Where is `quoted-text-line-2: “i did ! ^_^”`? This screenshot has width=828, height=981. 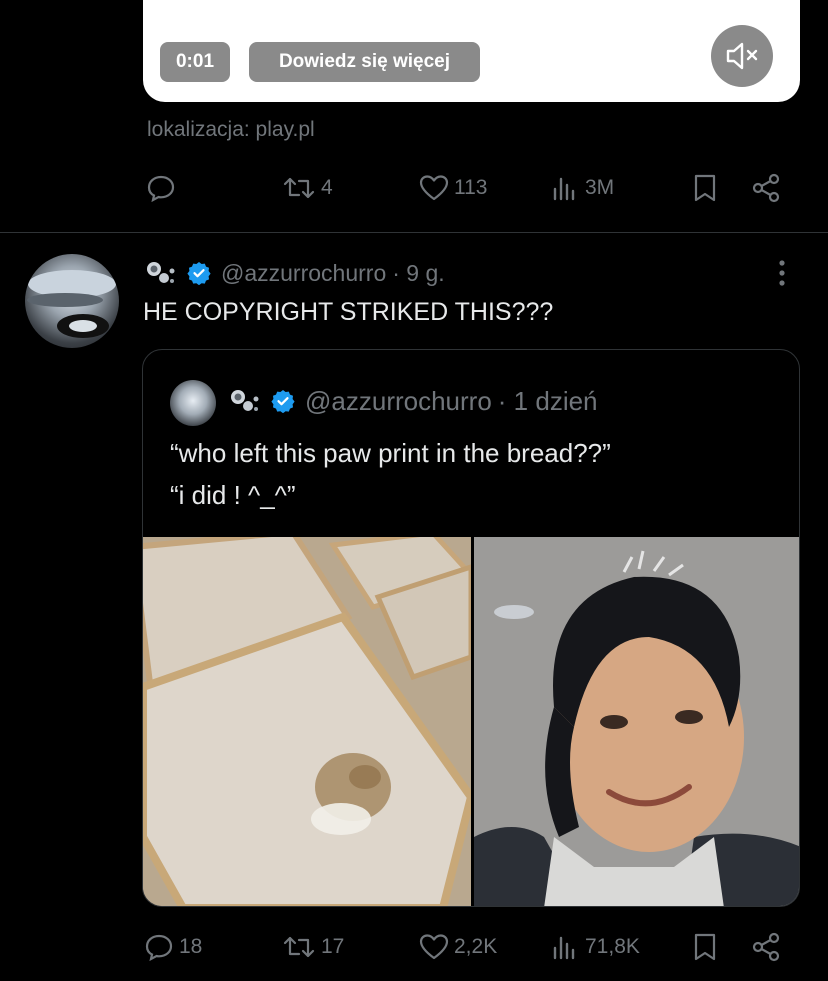
quoted-text-line-2: “i did ! ^_^” is located at coordinates (233, 495).